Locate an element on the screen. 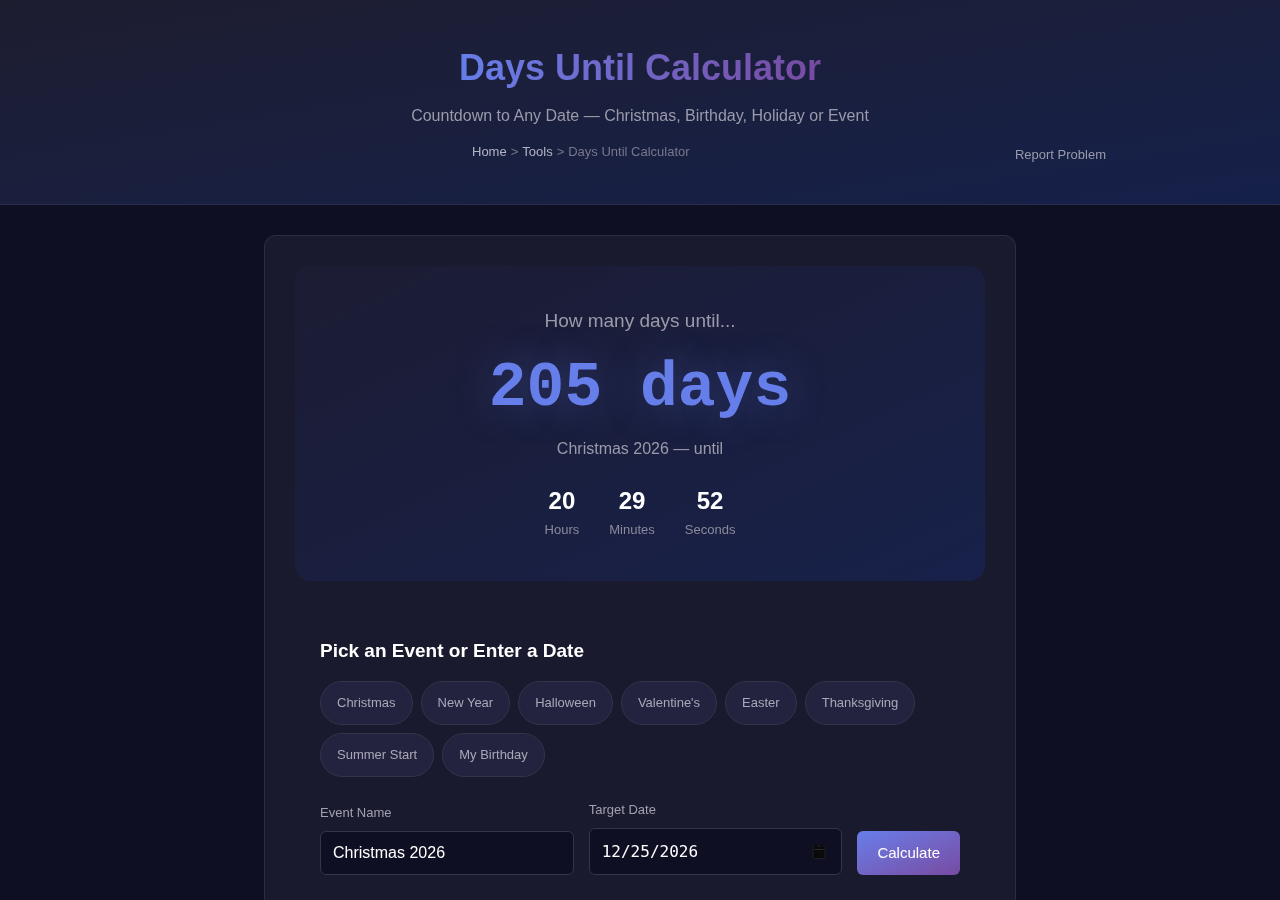 Image resolution: width=1280 pixels, height=900 pixels. event-preset-chip: Easter is located at coordinates (761, 703).